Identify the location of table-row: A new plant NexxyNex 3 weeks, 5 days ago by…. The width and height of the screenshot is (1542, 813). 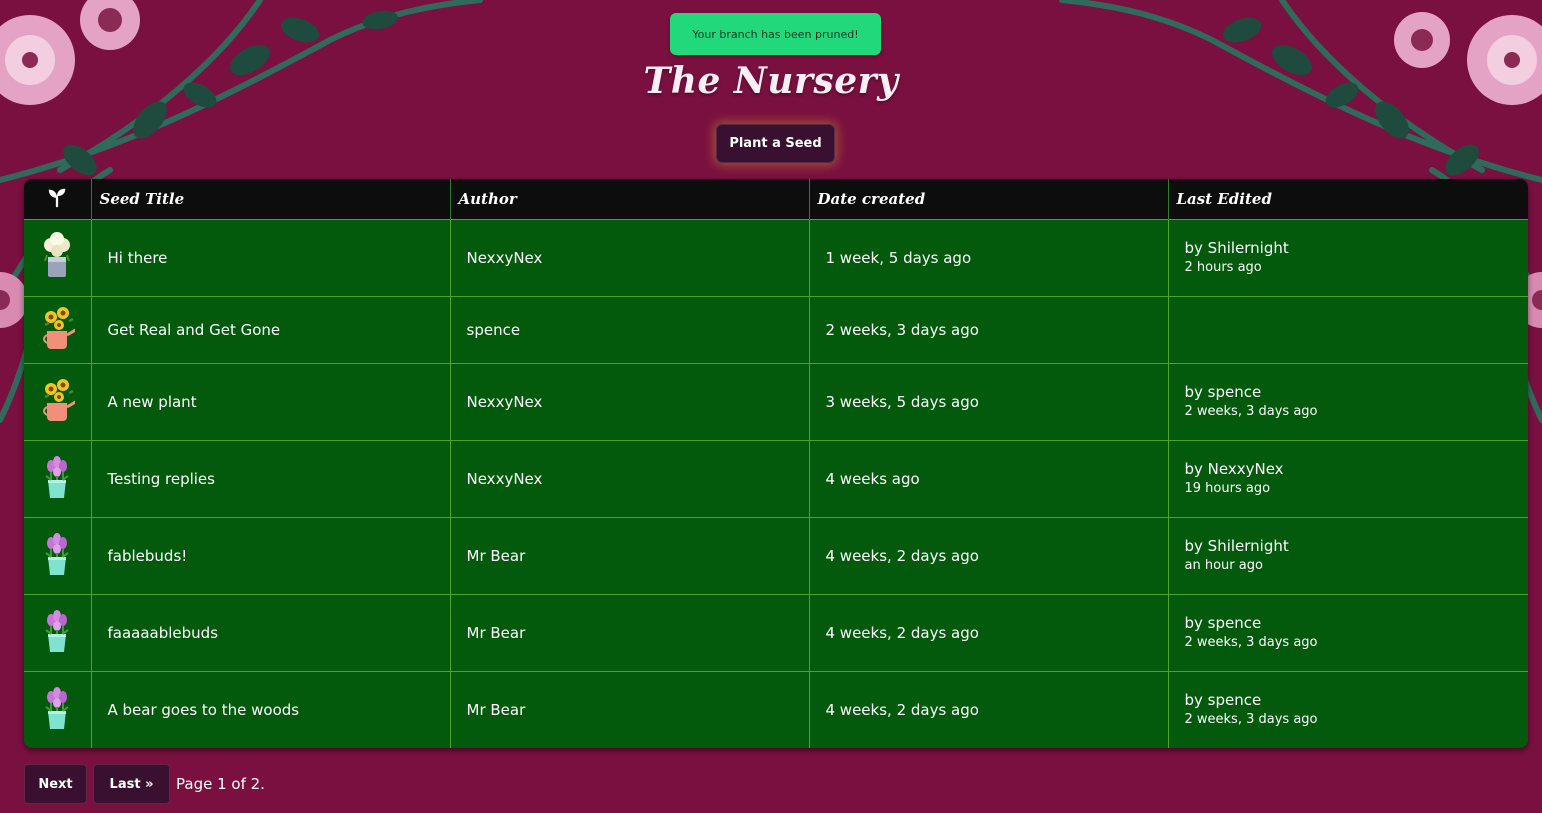
(776, 402).